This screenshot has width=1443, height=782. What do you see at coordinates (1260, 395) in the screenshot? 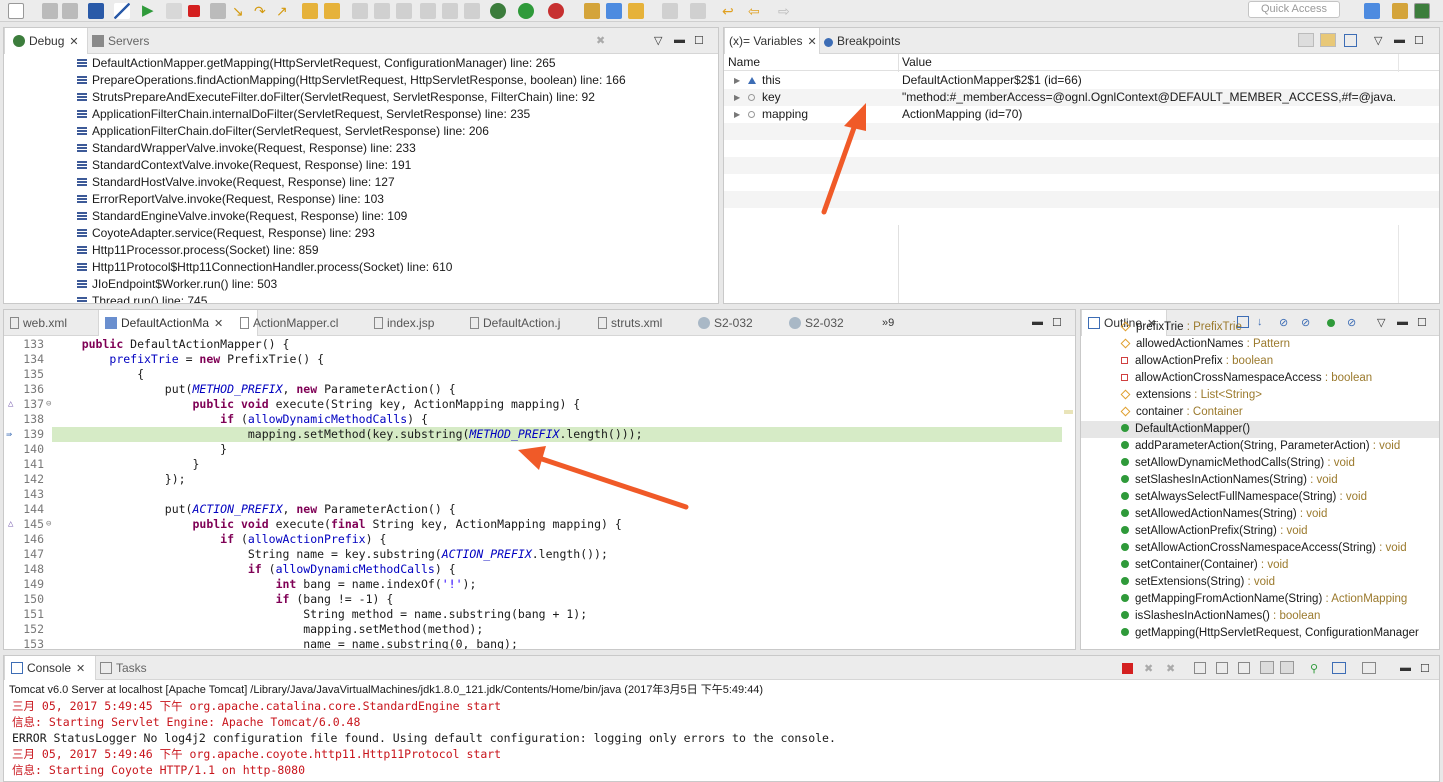
I see `outline-item: extensions : List<String>` at bounding box center [1260, 395].